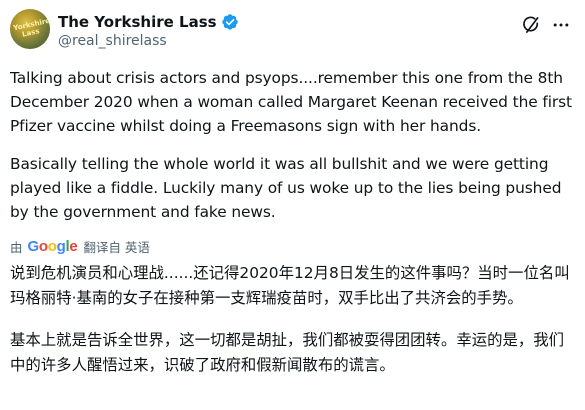  Describe the element at coordinates (229, 22) in the screenshot. I see `verified-badge-icon` at that location.